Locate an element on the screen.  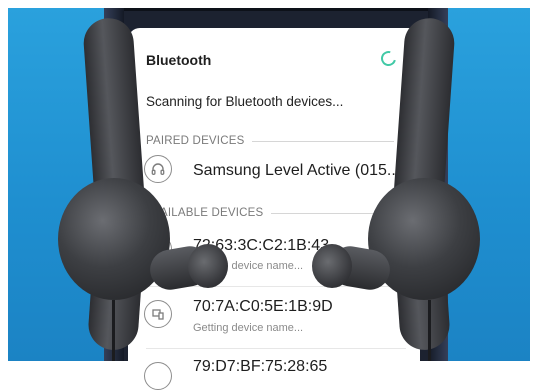
headphones-icon is located at coordinates (158, 169).